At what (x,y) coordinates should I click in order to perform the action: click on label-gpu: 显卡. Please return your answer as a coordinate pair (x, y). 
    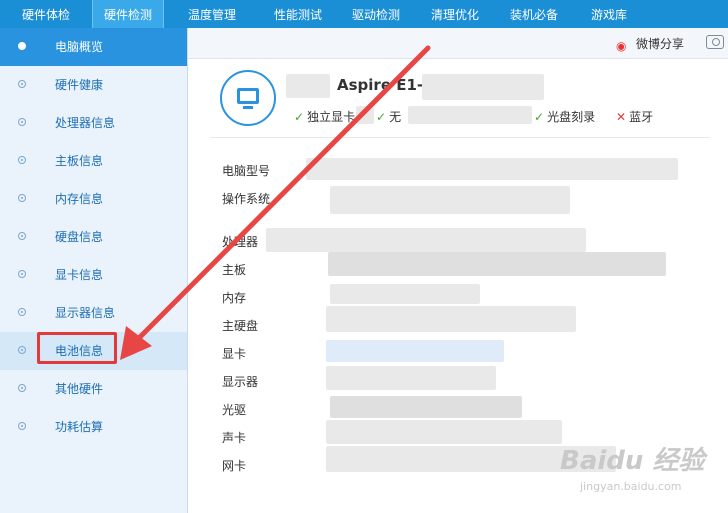
    Looking at the image, I should click on (234, 354).